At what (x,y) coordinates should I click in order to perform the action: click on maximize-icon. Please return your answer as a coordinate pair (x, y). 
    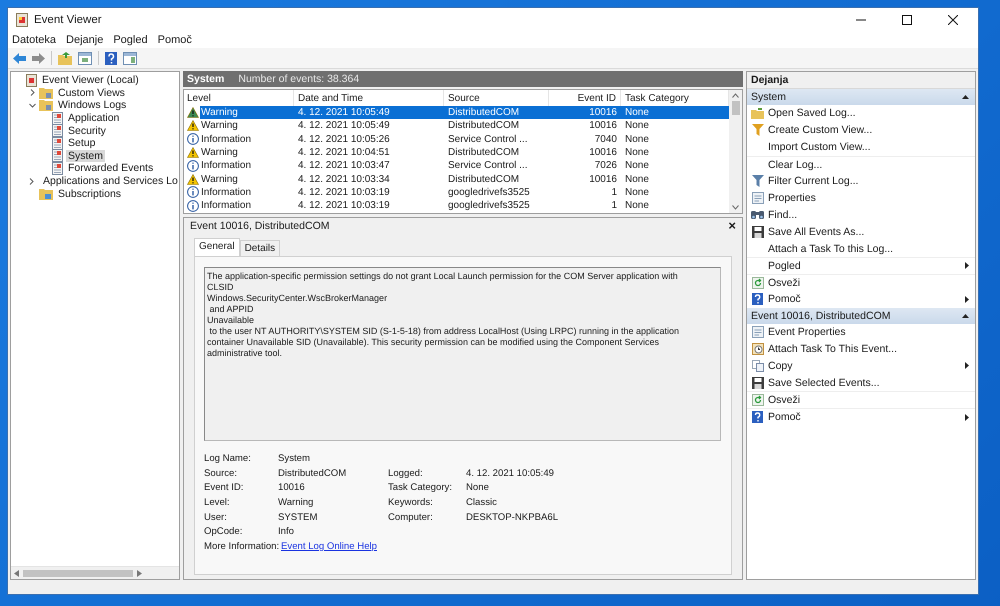
    Looking at the image, I should click on (907, 20).